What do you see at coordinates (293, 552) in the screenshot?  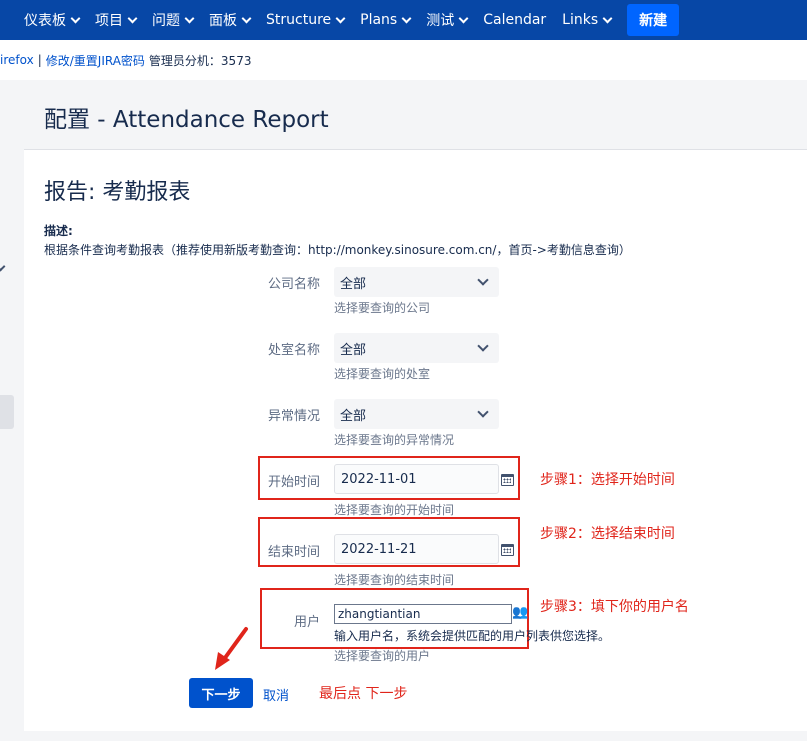 I see `end-date-label: 结束时间` at bounding box center [293, 552].